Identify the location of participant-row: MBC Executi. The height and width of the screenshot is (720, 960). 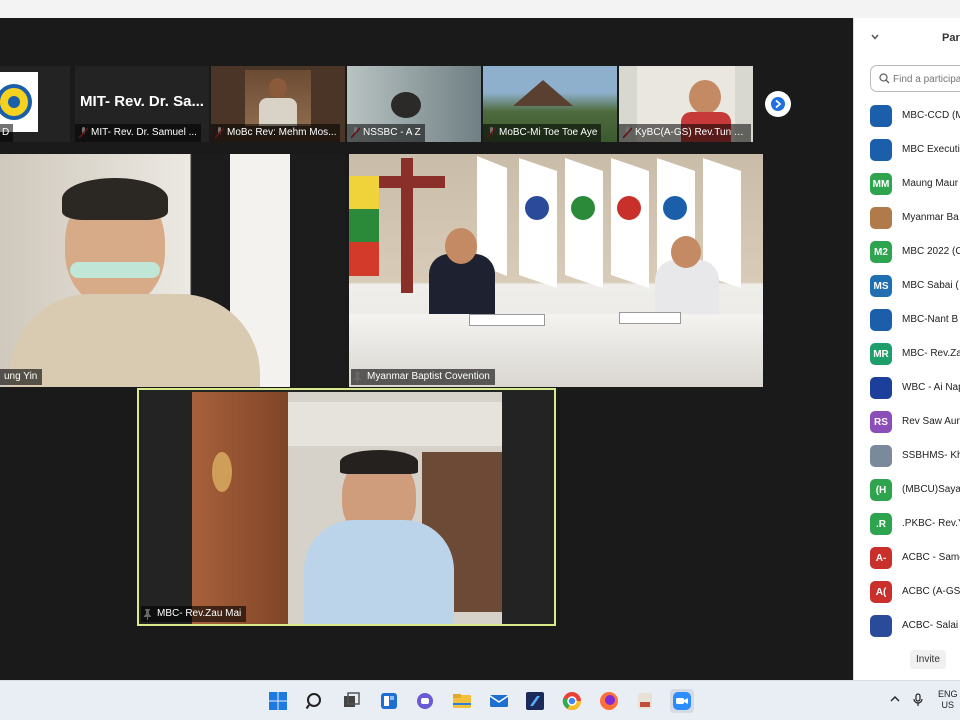
(907, 151).